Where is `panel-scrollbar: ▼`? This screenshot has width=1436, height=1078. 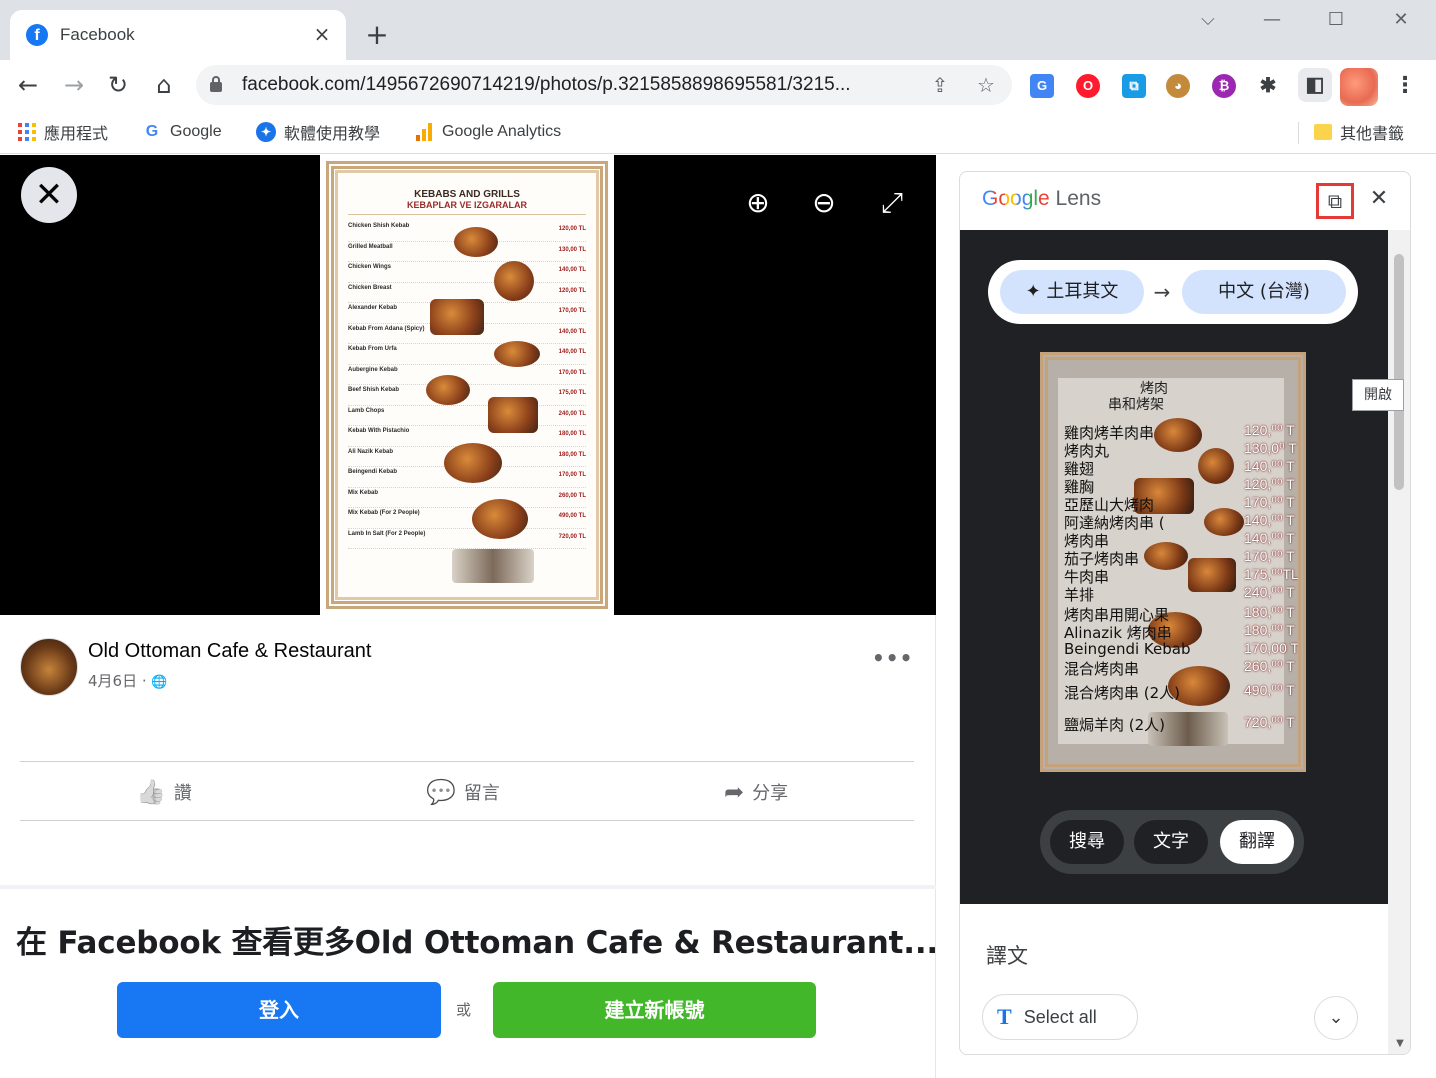 panel-scrollbar: ▼ is located at coordinates (1399, 642).